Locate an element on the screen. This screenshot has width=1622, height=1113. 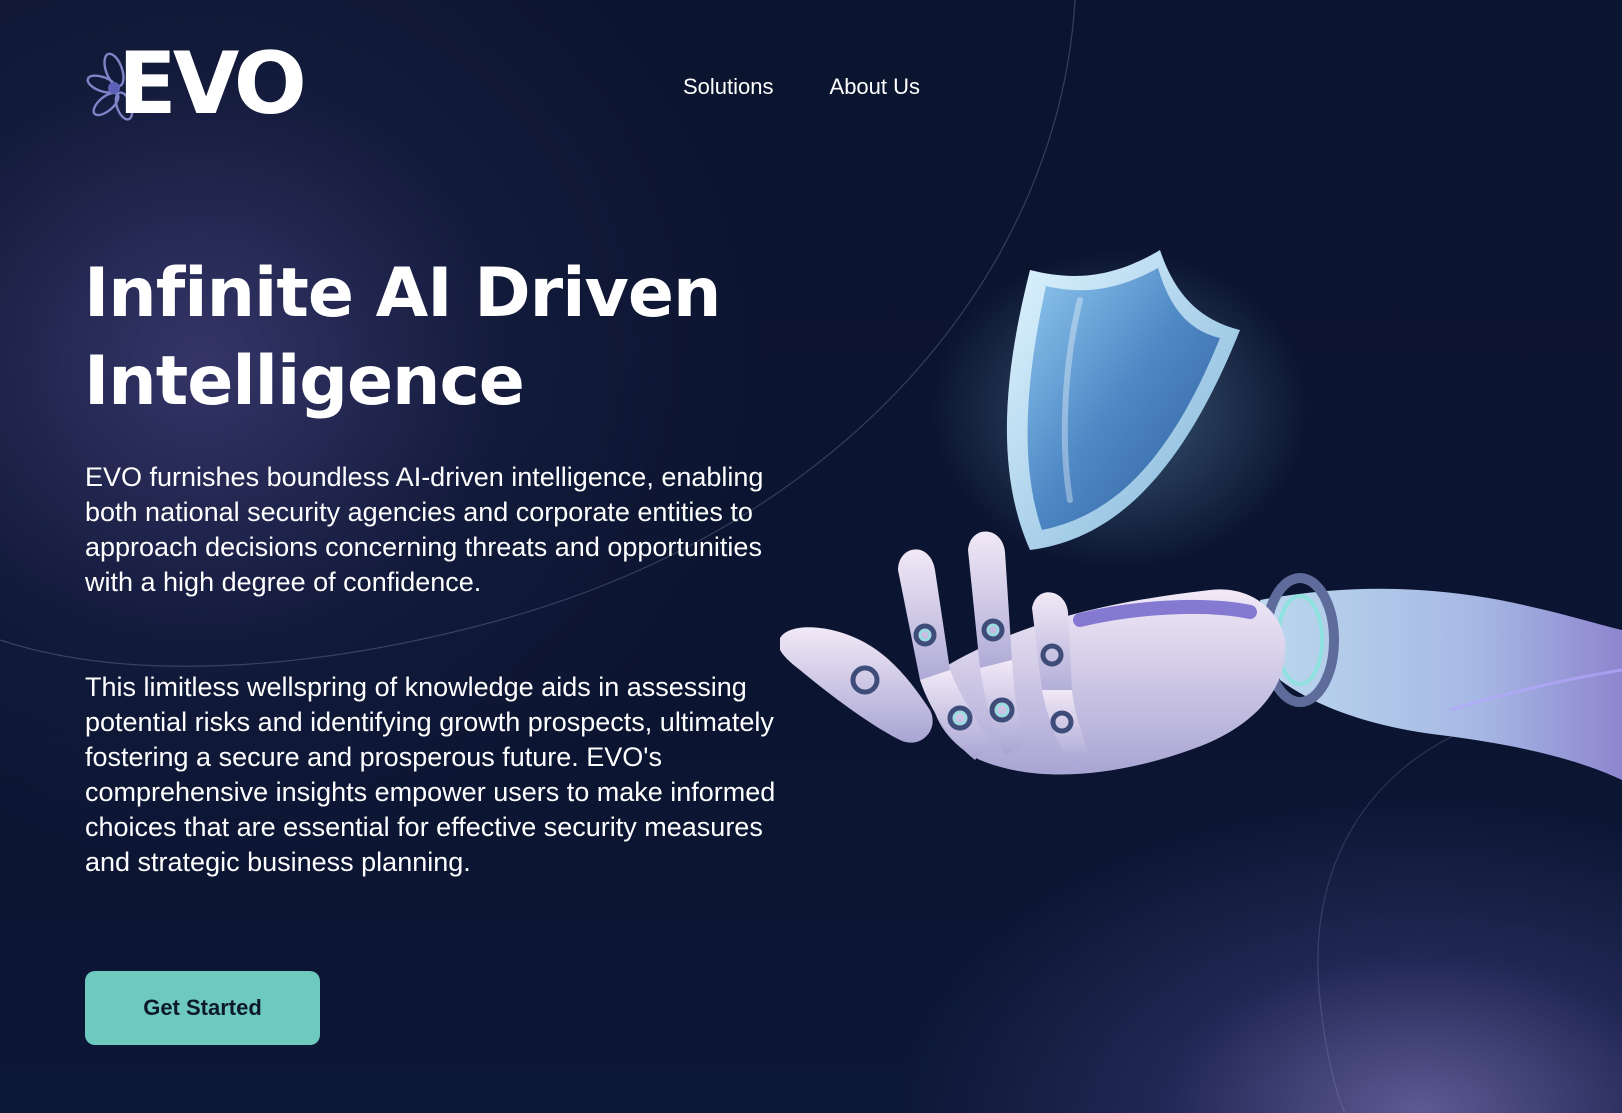
hero-title-line1: Infinite AI Driven is located at coordinates (402, 293).